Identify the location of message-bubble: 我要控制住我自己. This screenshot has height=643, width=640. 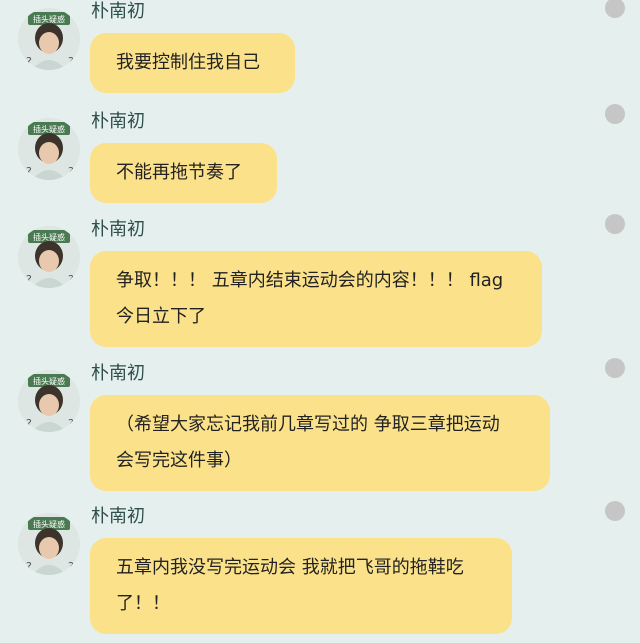
(192, 63).